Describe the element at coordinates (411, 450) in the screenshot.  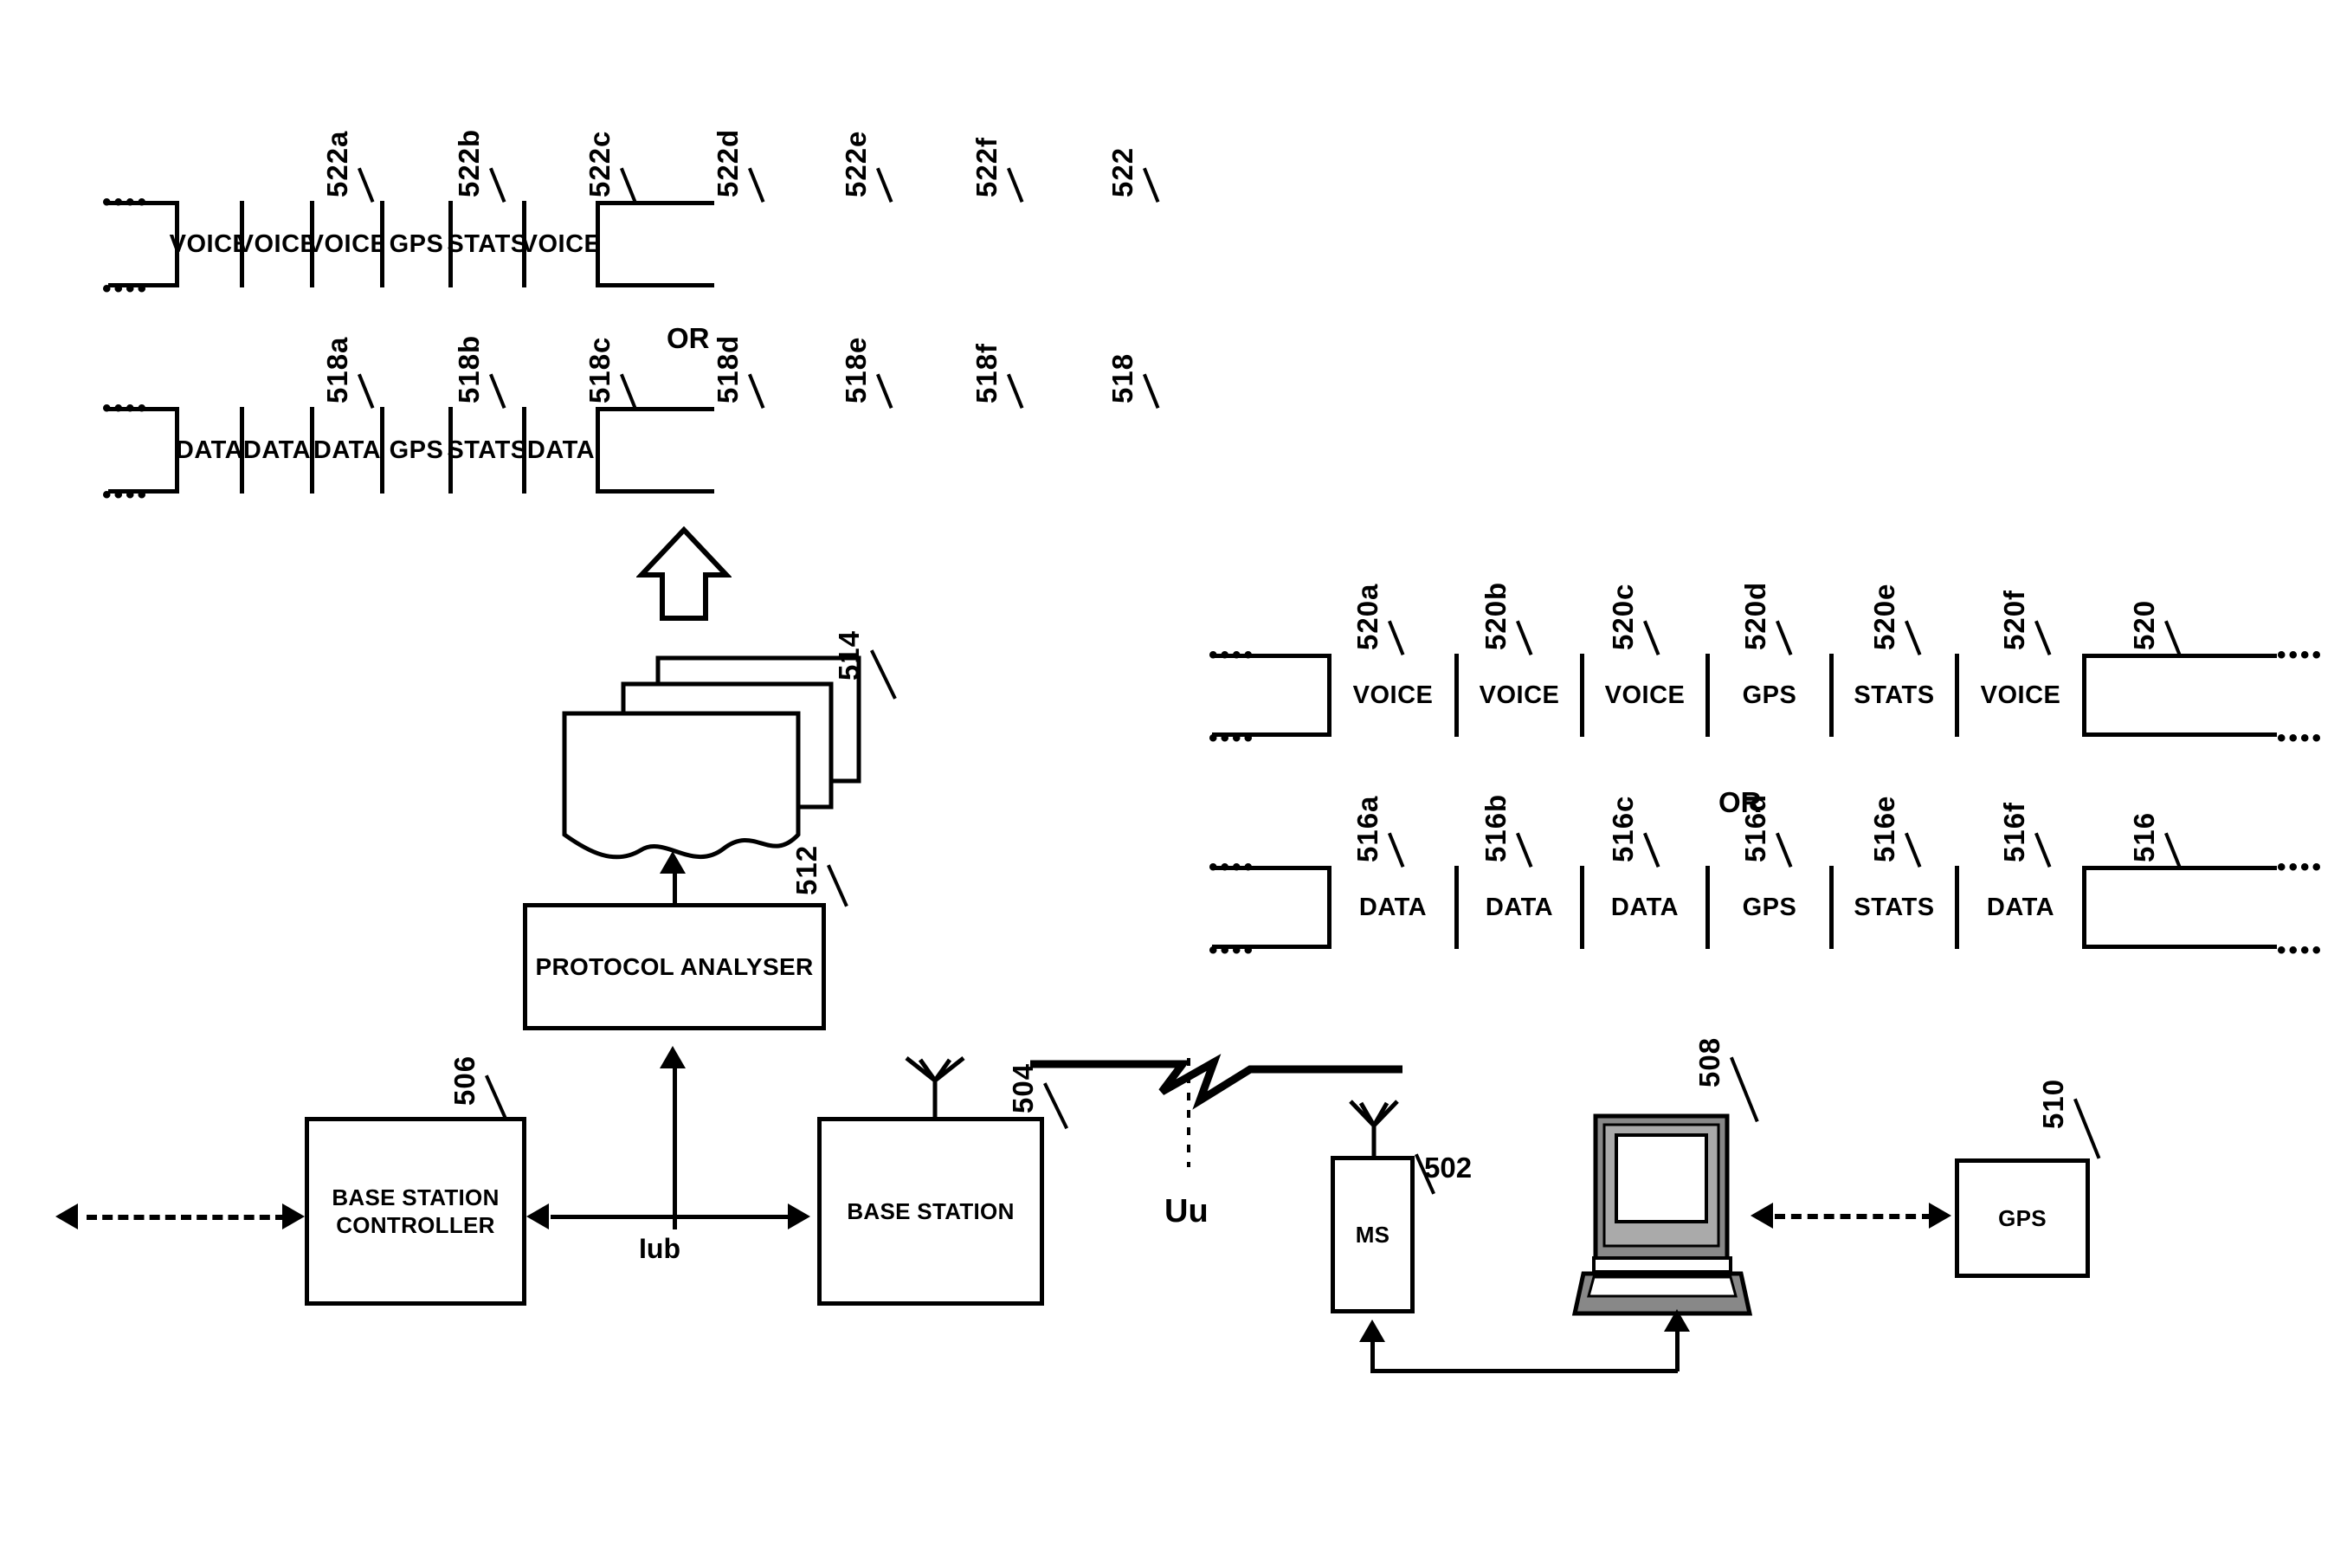
I see `frame-train-518: DATA DATA DATA GPS STATS DATA` at that location.